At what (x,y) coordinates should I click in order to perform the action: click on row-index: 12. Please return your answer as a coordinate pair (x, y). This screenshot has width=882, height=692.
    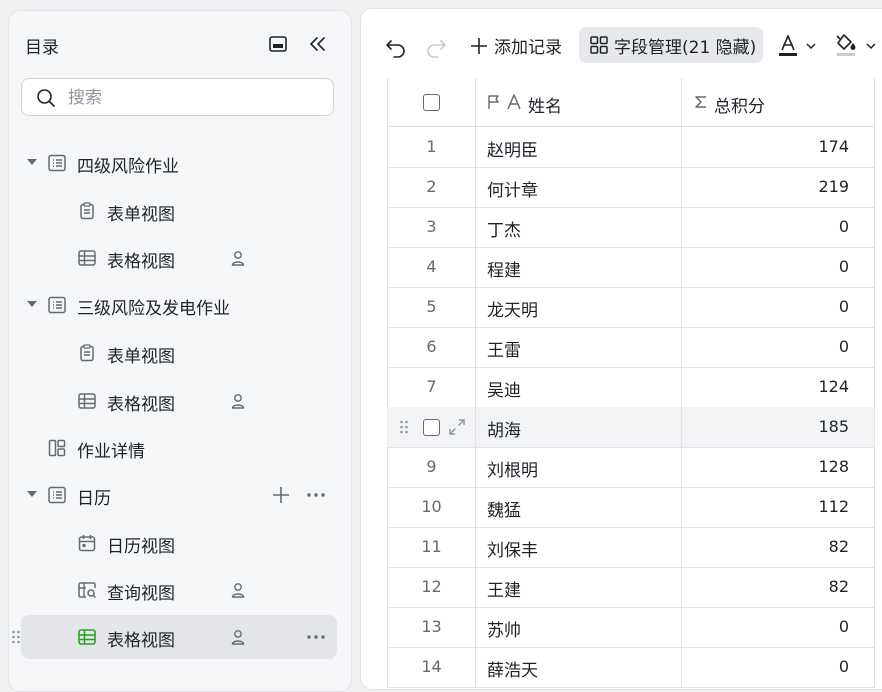
    Looking at the image, I should click on (431, 586).